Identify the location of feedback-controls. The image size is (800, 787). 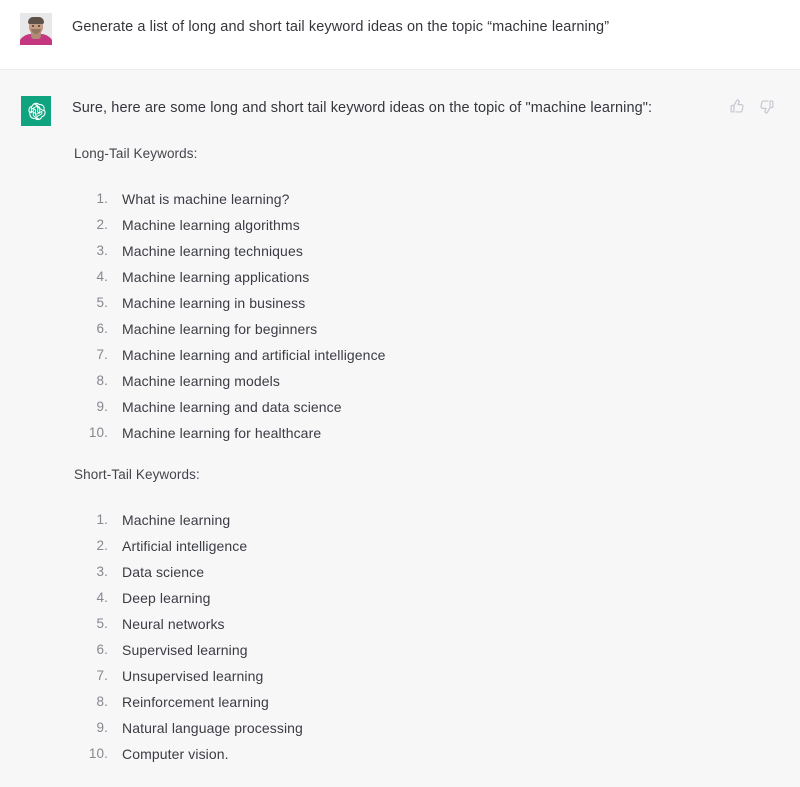
(752, 105).